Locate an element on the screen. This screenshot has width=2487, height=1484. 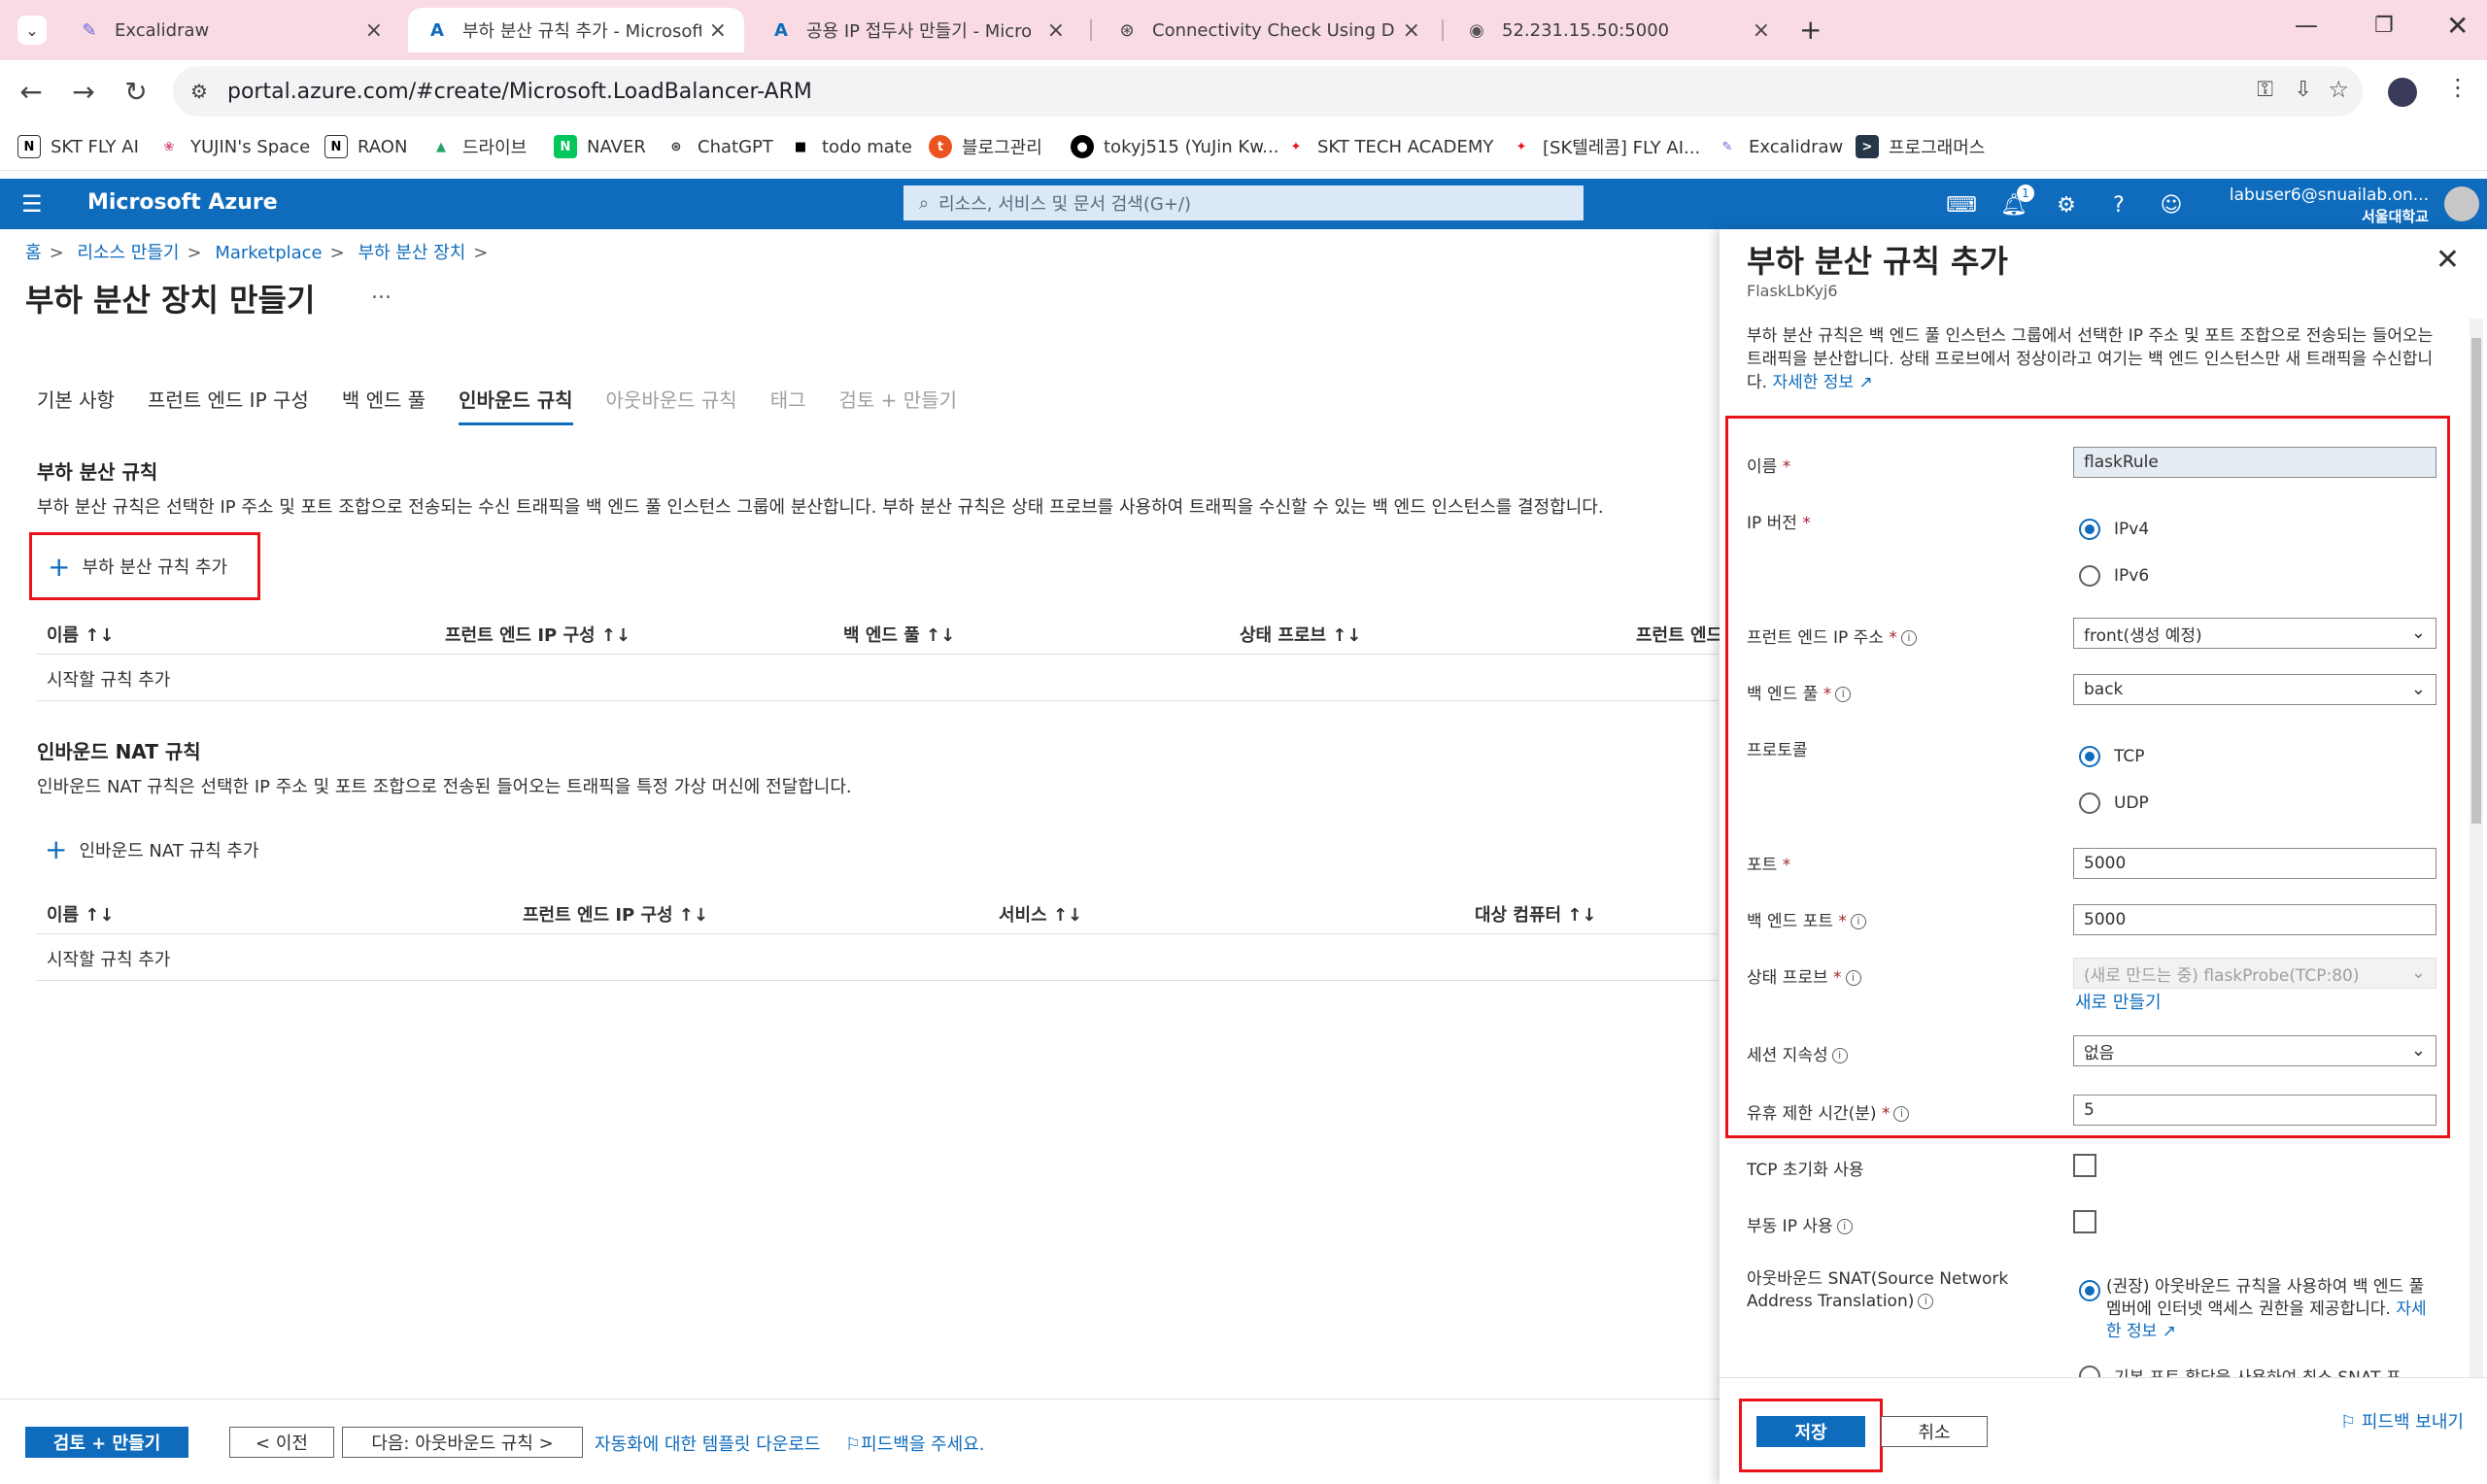
tab-frontend-ip: 프런트 엔드 IP 구성 is located at coordinates (228, 405).